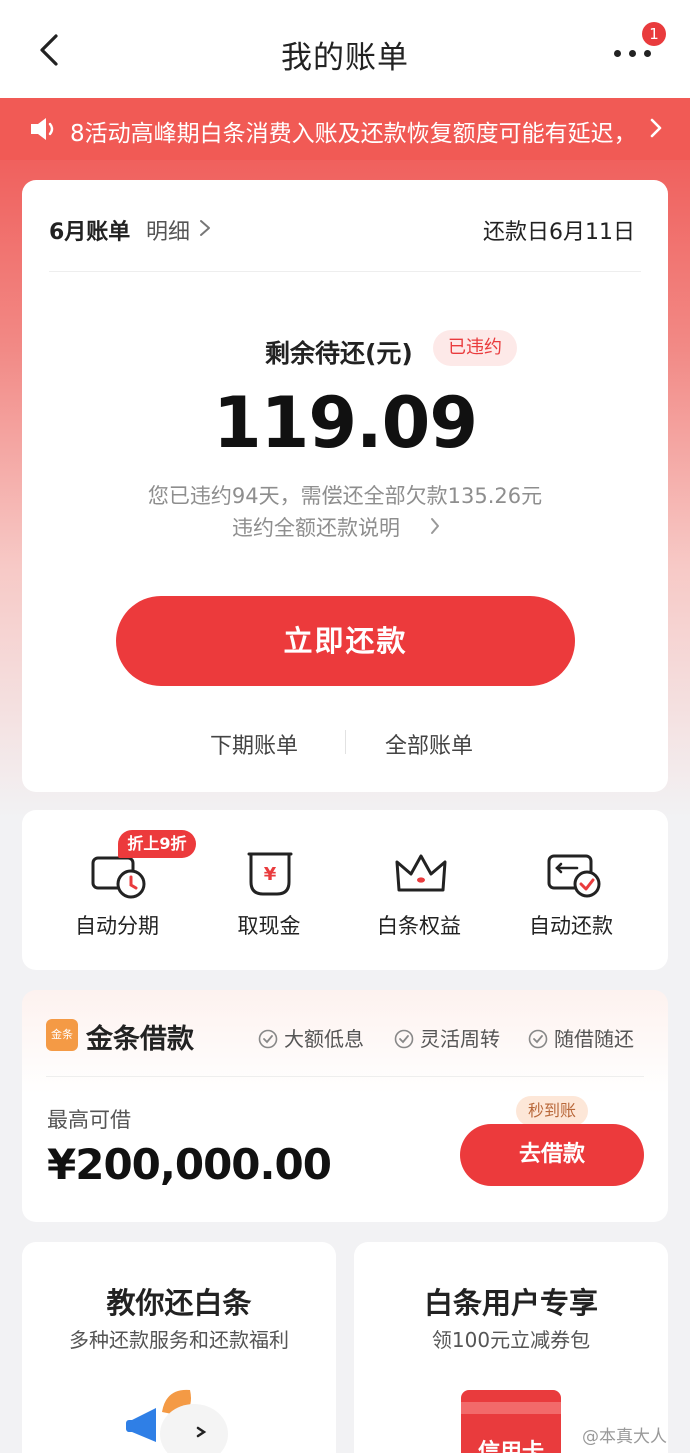 Image resolution: width=690 pixels, height=1453 pixels. I want to click on loan-feature: 大额低息, so click(311, 1037).